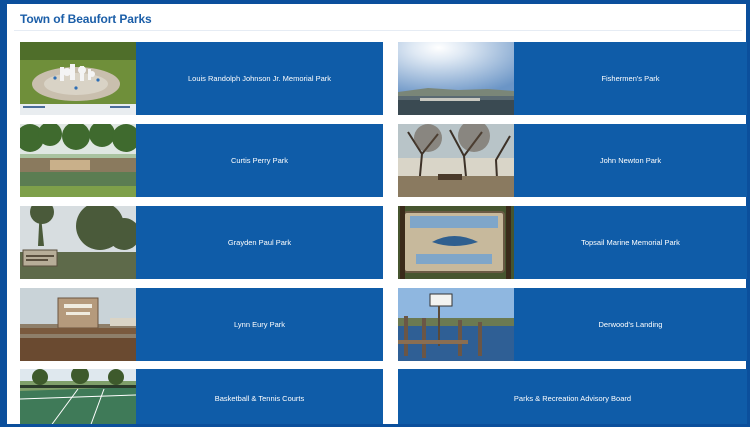  What do you see at coordinates (259, 78) in the screenshot?
I see `park-card-label: Louis Randolph Johnson Jr. Memorial Park` at bounding box center [259, 78].